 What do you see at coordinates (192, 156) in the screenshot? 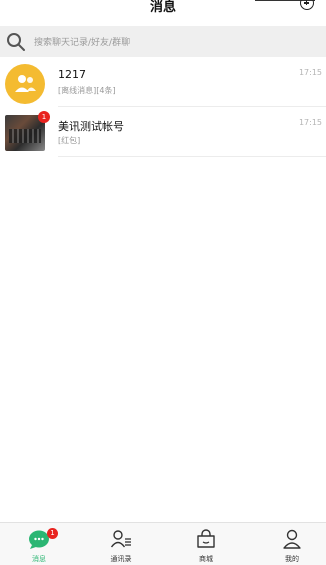
I see `divider` at bounding box center [192, 156].